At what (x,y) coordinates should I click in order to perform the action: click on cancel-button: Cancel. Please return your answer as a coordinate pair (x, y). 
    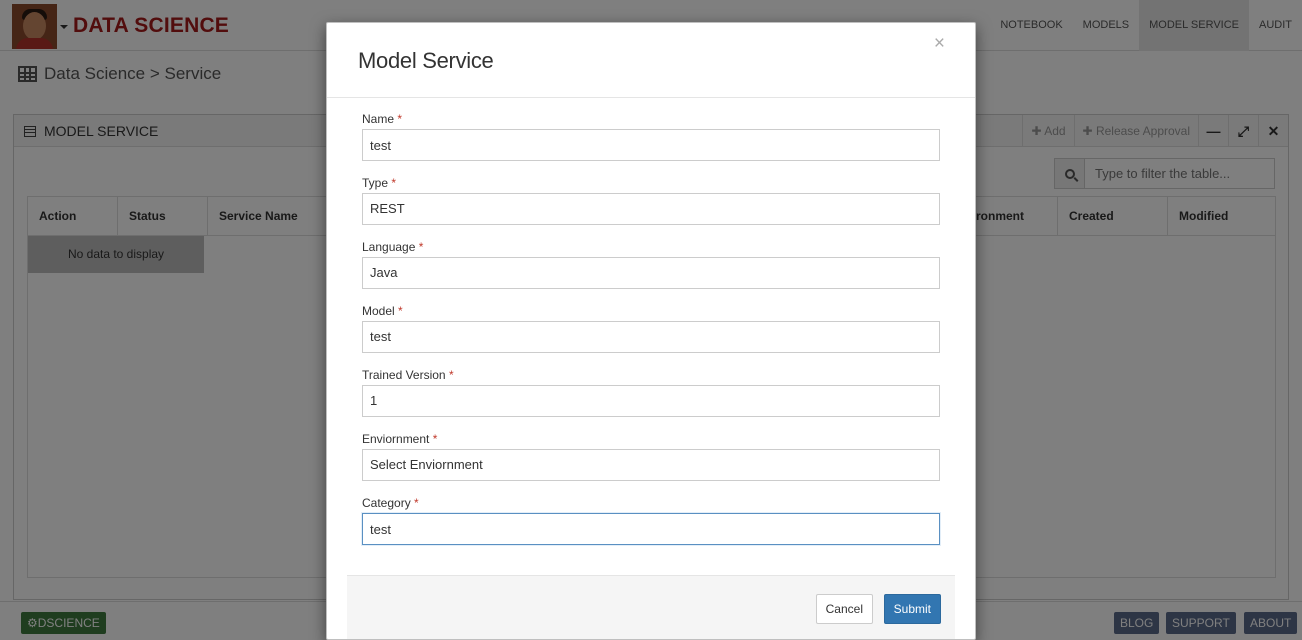
    Looking at the image, I should click on (844, 609).